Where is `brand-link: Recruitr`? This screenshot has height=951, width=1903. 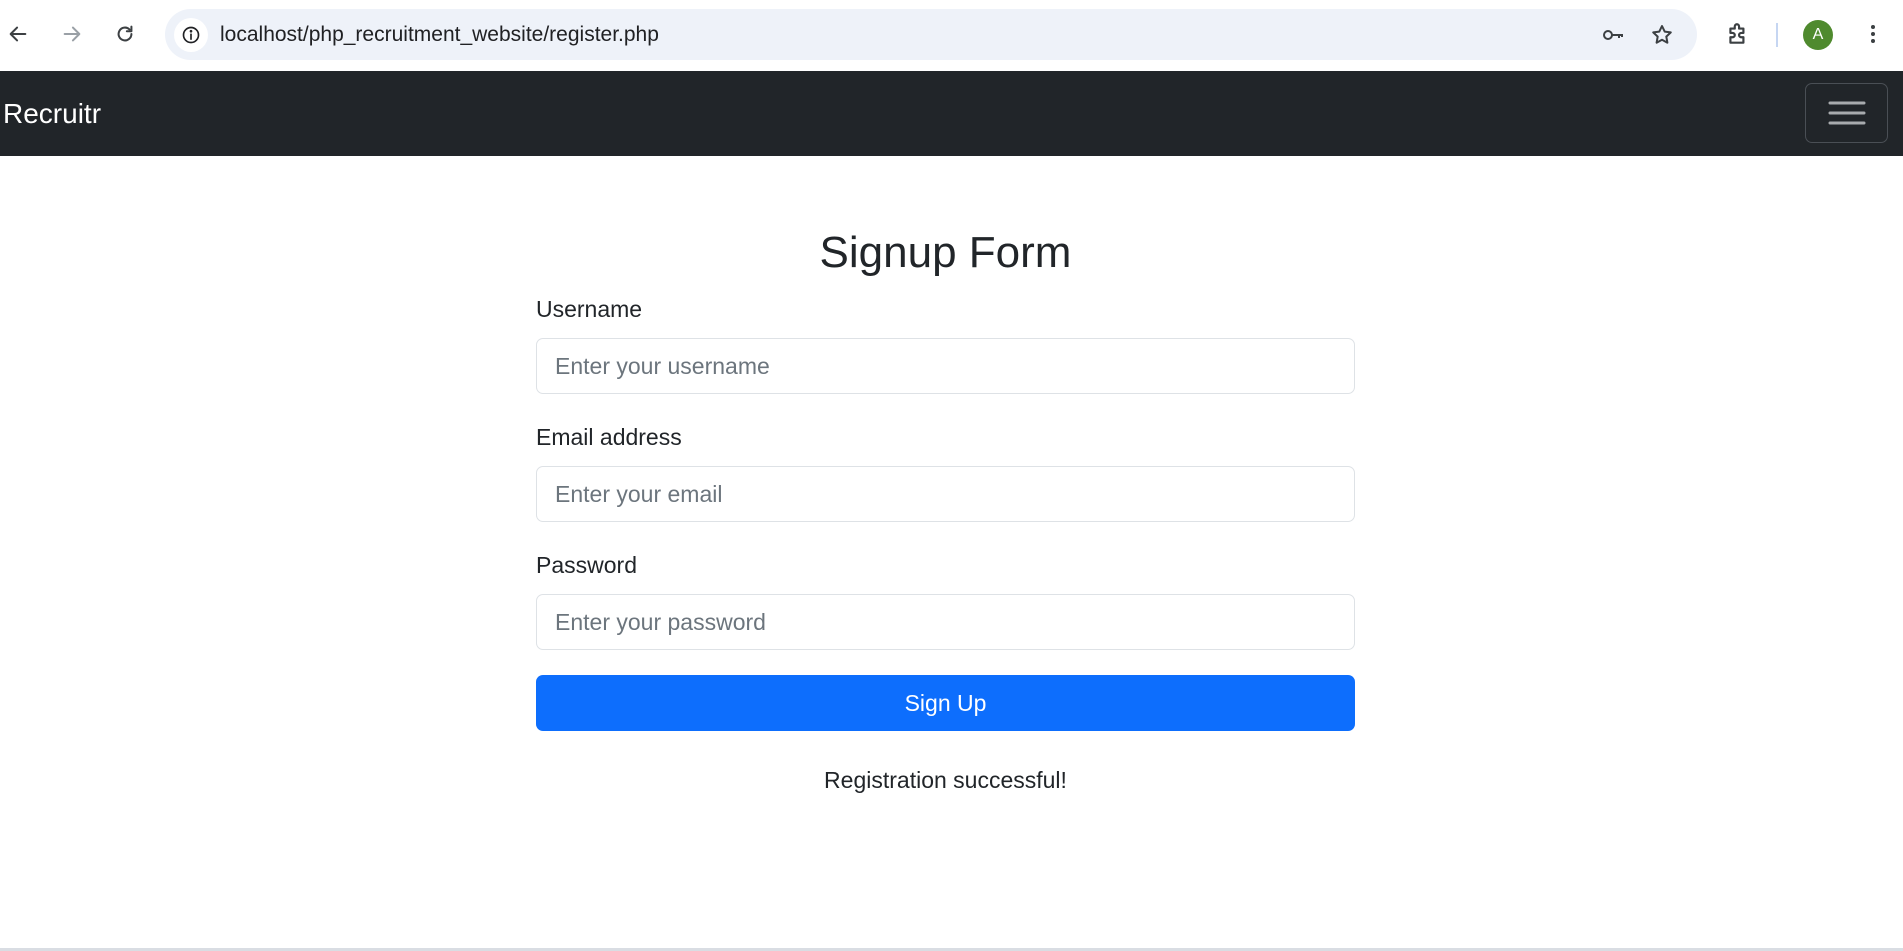 brand-link: Recruitr is located at coordinates (52, 113).